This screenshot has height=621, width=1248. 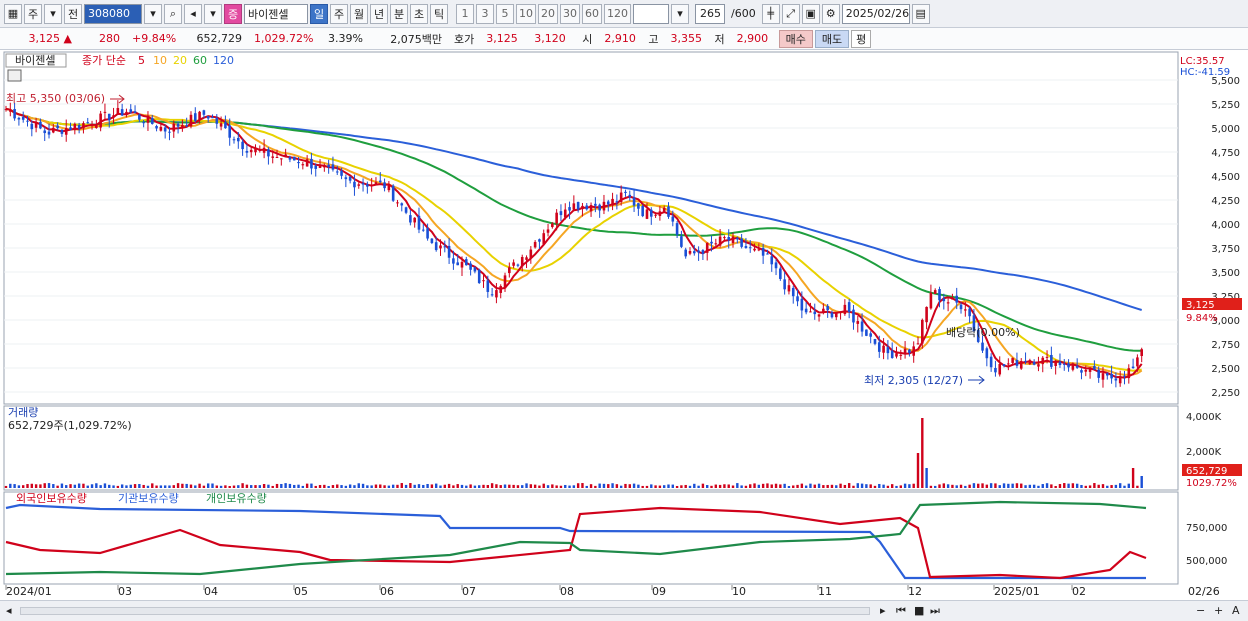 What do you see at coordinates (617, 13) in the screenshot?
I see `interval-button-120: 120` at bounding box center [617, 13].